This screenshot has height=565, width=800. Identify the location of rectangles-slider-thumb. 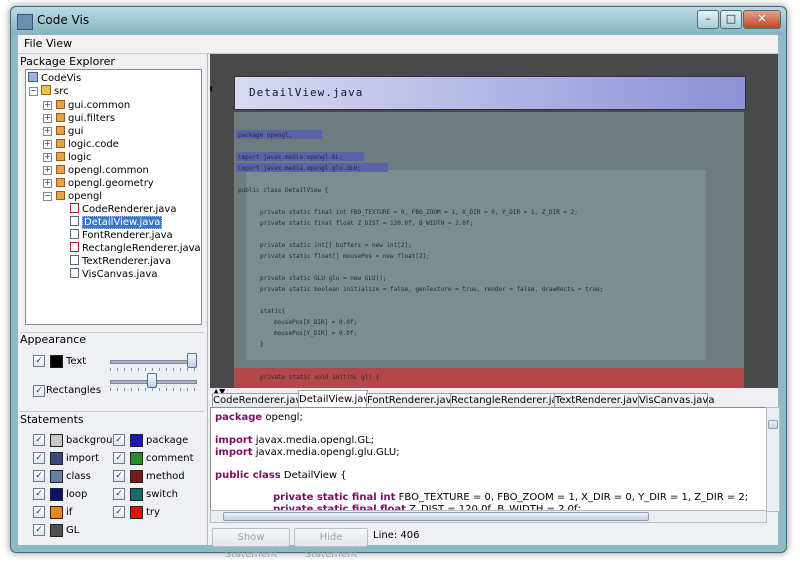
(151, 380).